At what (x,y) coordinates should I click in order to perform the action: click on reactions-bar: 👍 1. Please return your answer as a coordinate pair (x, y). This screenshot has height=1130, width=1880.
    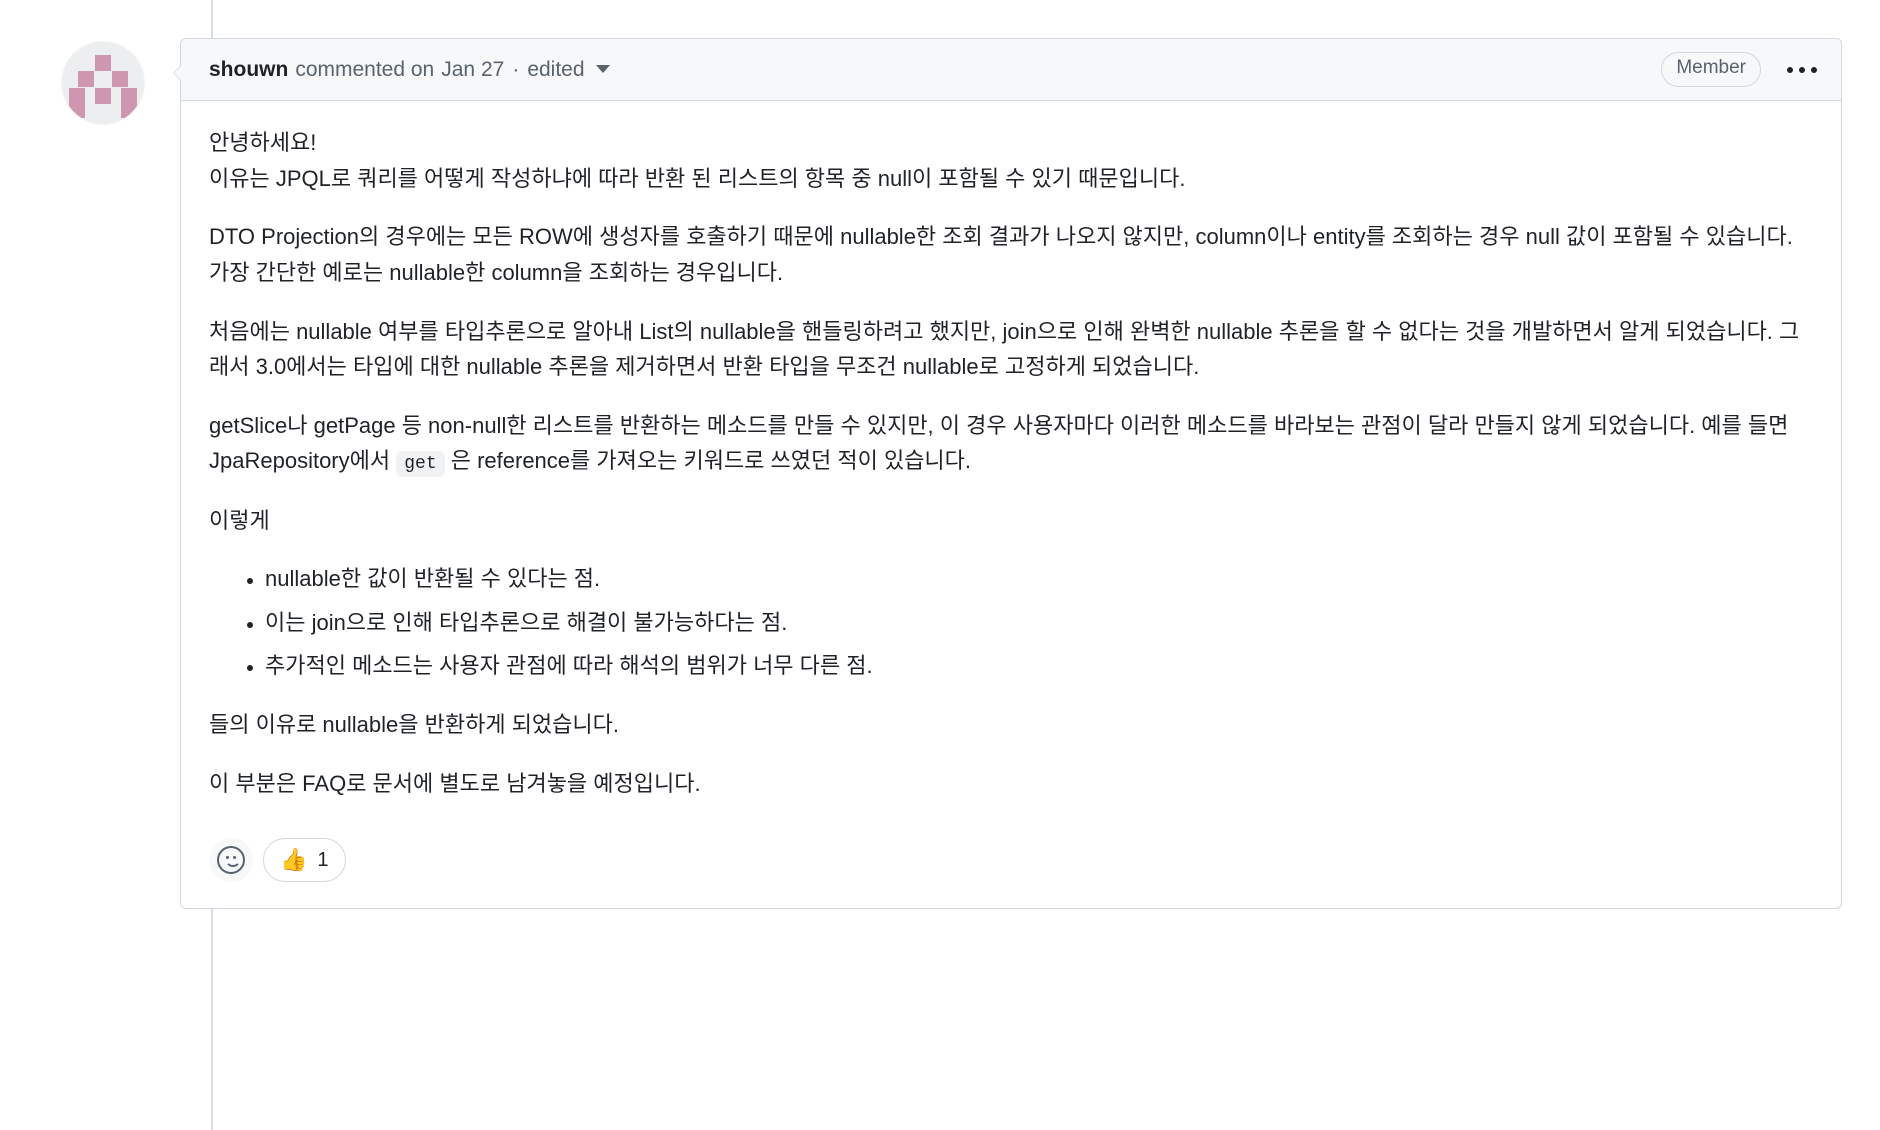
    Looking at the image, I should click on (1011, 870).